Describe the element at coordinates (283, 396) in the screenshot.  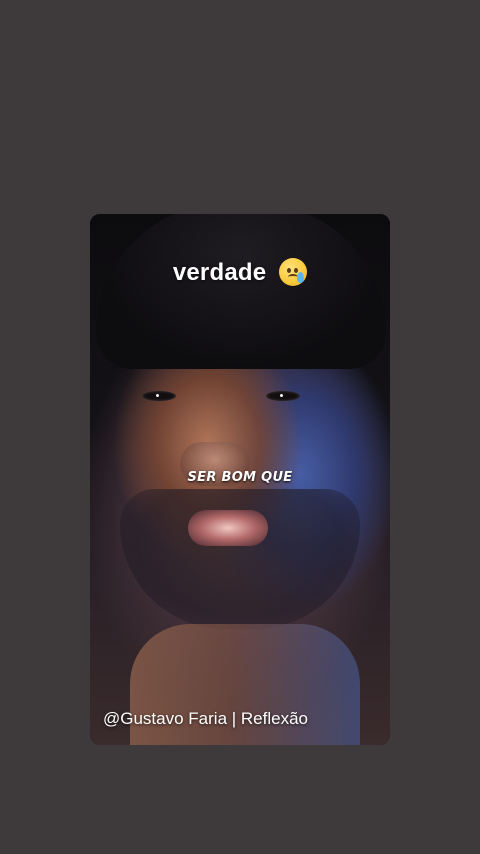
I see `right-eye` at that location.